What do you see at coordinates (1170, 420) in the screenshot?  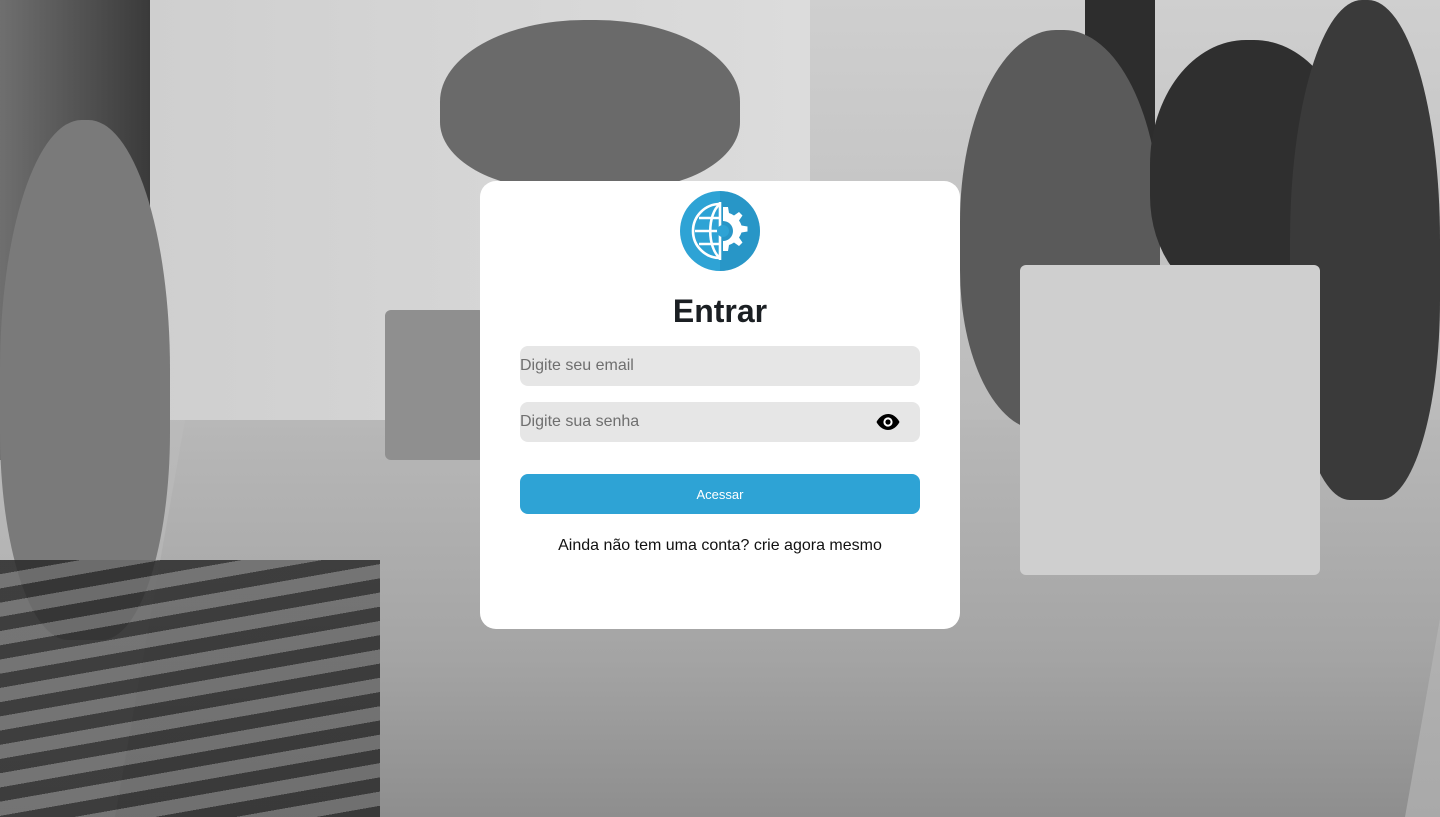 I see `bg-laptop-right` at bounding box center [1170, 420].